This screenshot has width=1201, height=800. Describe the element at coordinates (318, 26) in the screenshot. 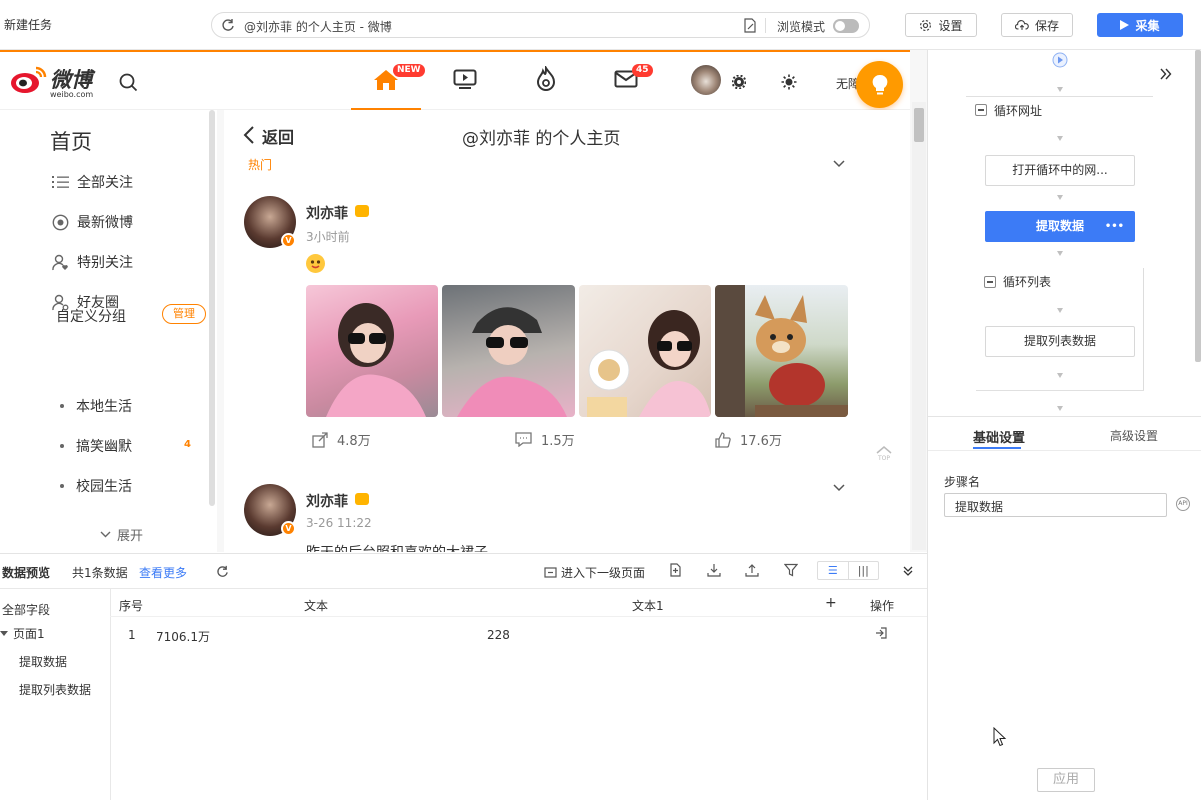

I see `url-text: @刘亦菲 的个人主页 - 微博` at that location.